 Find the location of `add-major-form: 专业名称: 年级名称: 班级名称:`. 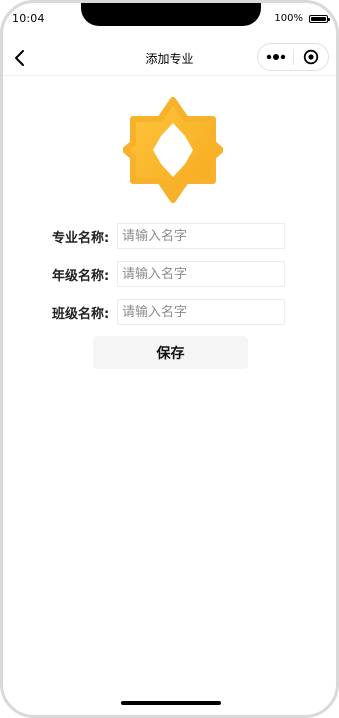

add-major-form: 专业名称: 年级名称: 班级名称: is located at coordinates (172, 279).